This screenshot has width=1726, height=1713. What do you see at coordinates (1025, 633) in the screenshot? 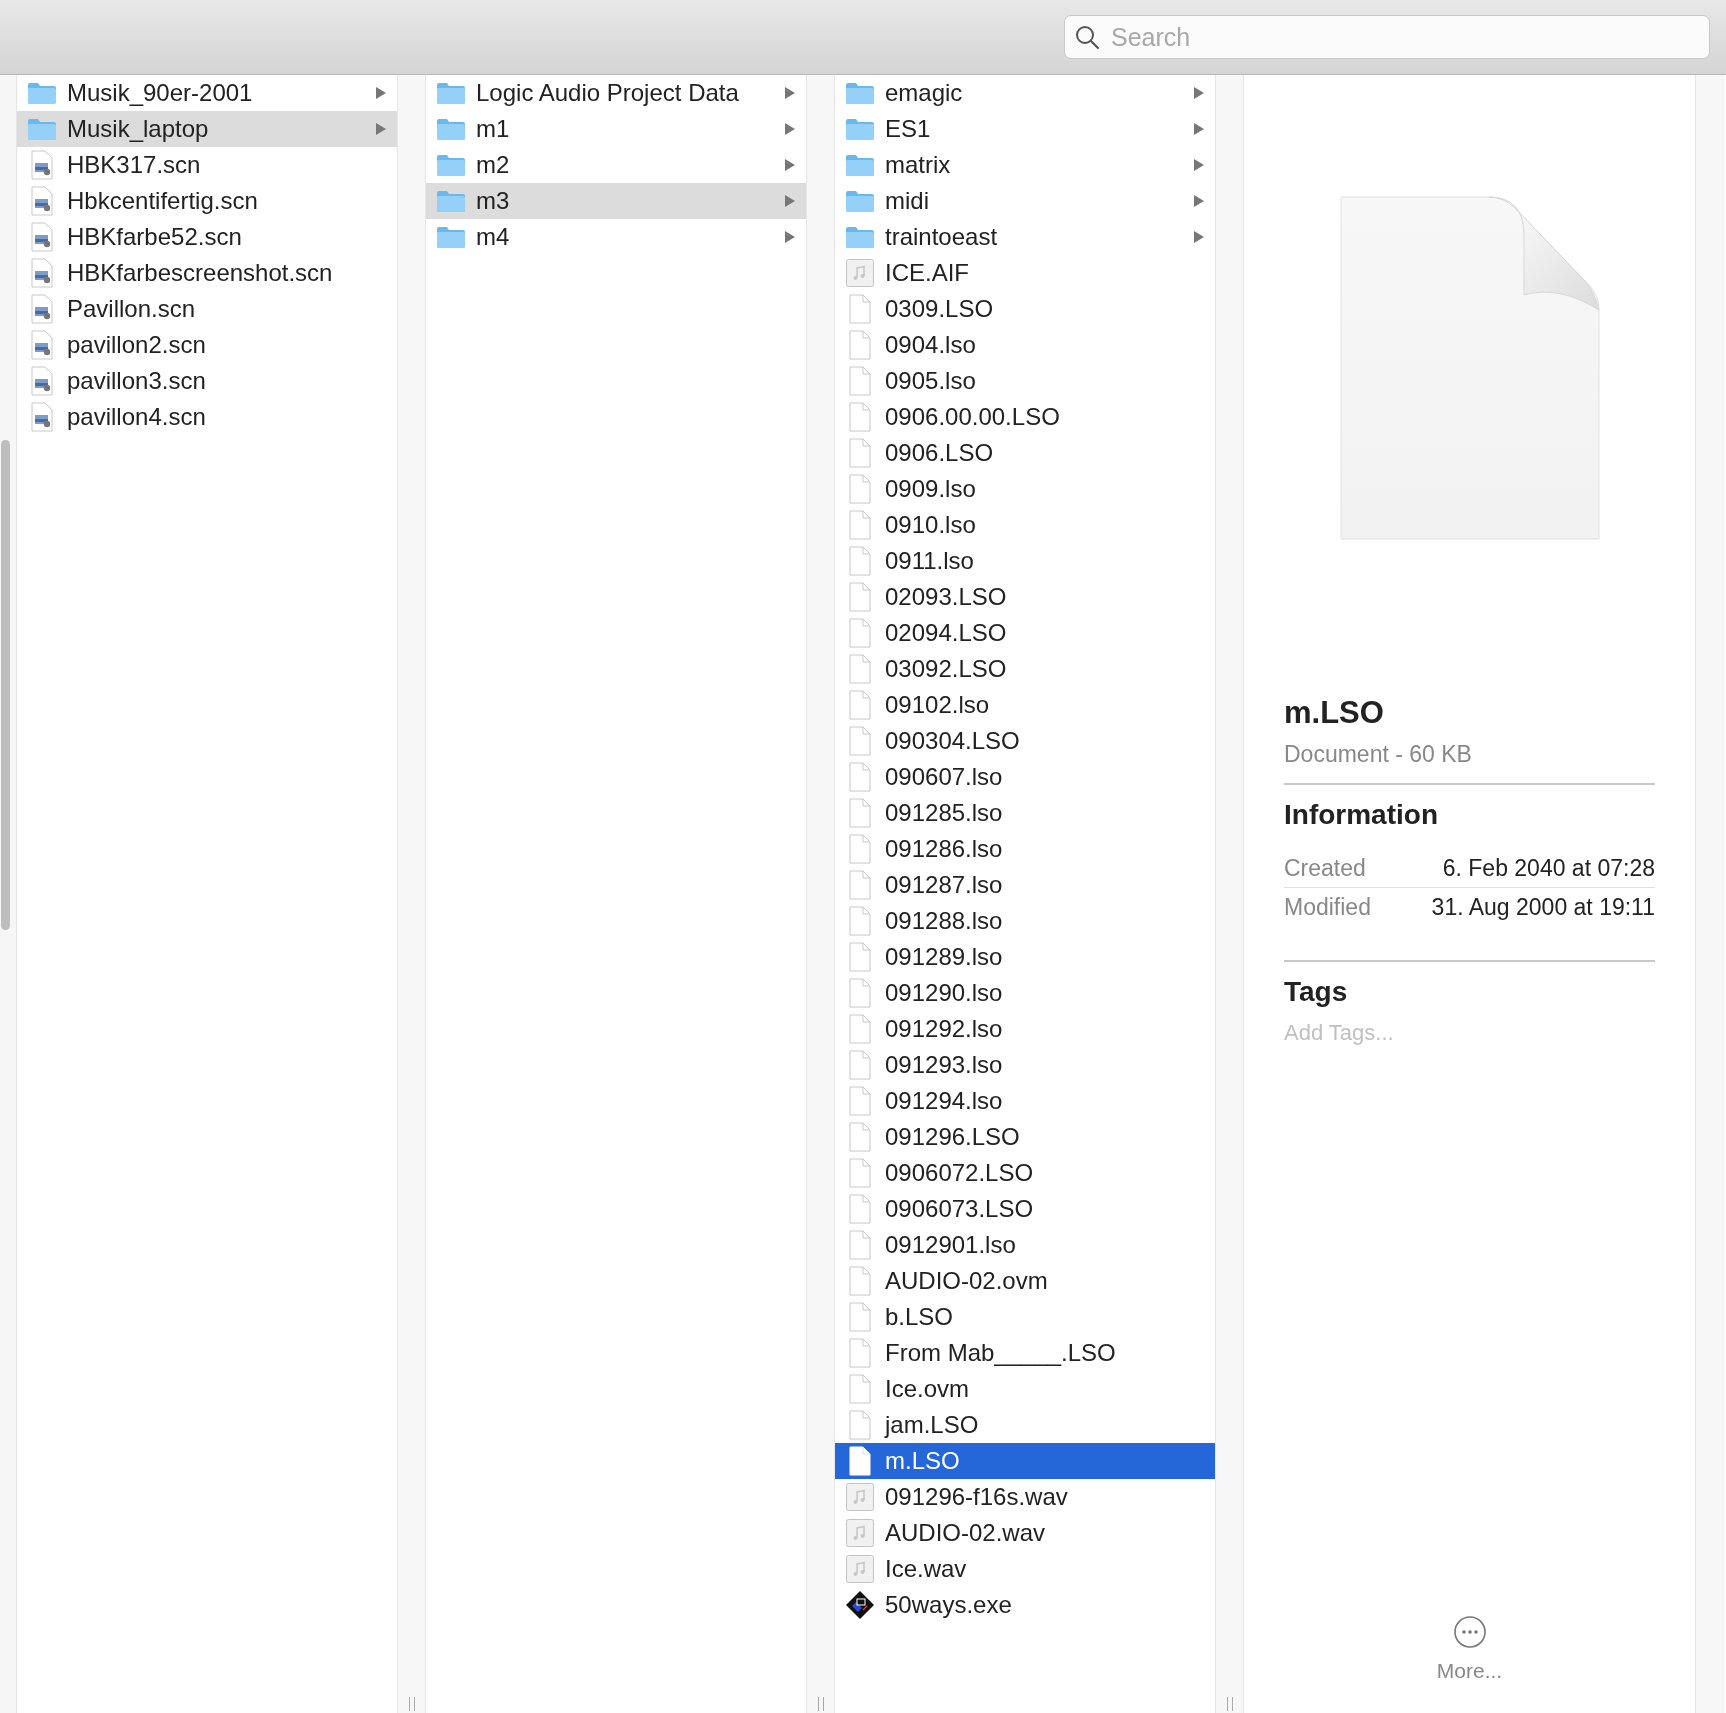
I see `file-row: 02094.LSO` at bounding box center [1025, 633].